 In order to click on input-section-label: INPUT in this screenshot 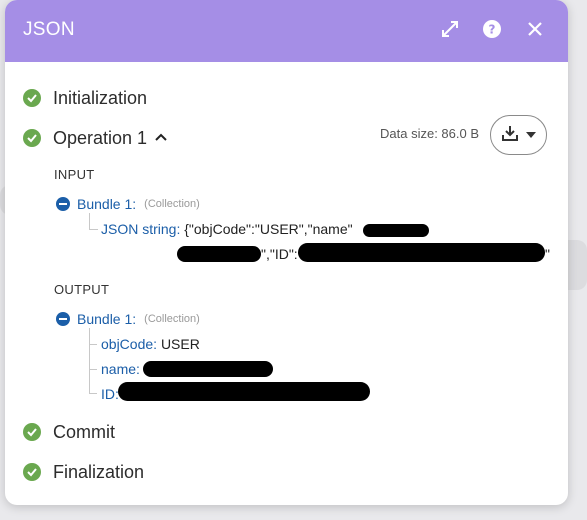, I will do `click(74, 174)`.